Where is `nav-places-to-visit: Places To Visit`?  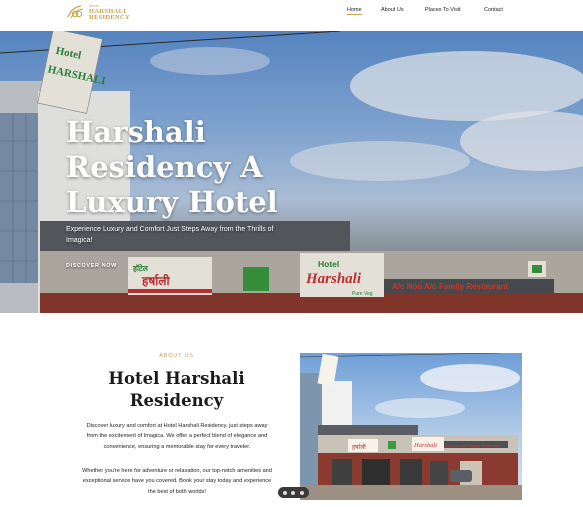
nav-places-to-visit: Places To Visit is located at coordinates (443, 10).